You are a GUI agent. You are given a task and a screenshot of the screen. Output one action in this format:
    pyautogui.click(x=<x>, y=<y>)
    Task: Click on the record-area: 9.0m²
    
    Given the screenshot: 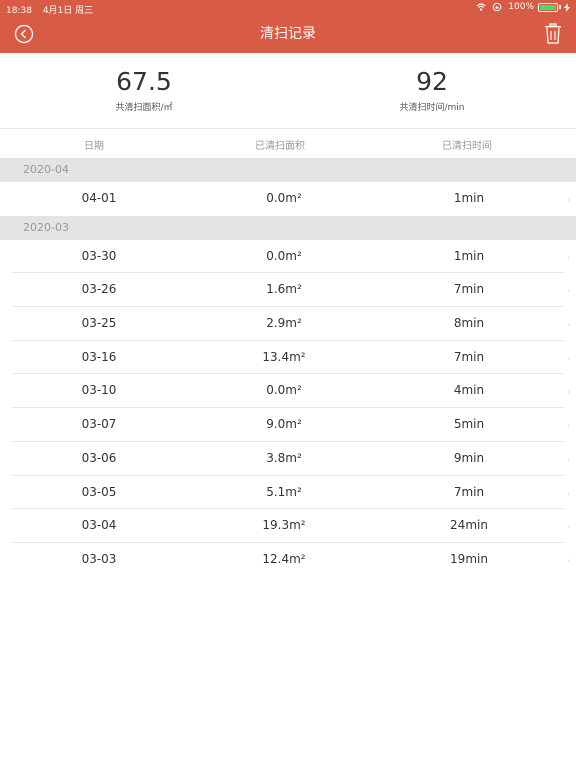 What is the action you would take?
    pyautogui.click(x=284, y=424)
    